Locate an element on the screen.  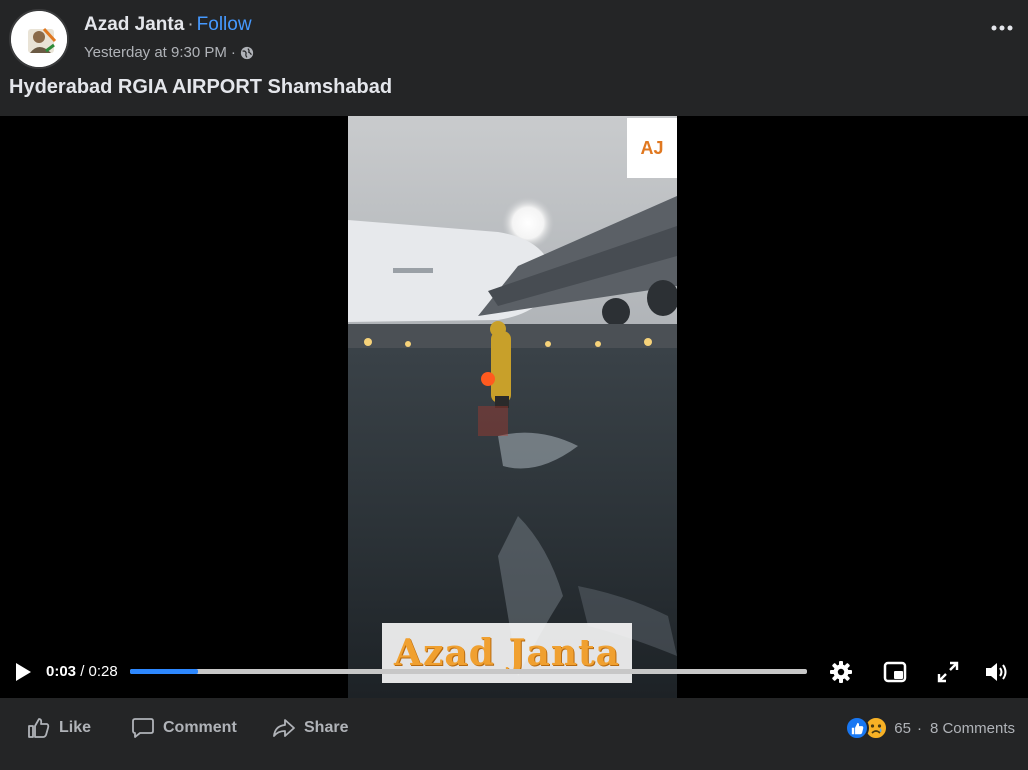
volume-button is located at coordinates (997, 672).